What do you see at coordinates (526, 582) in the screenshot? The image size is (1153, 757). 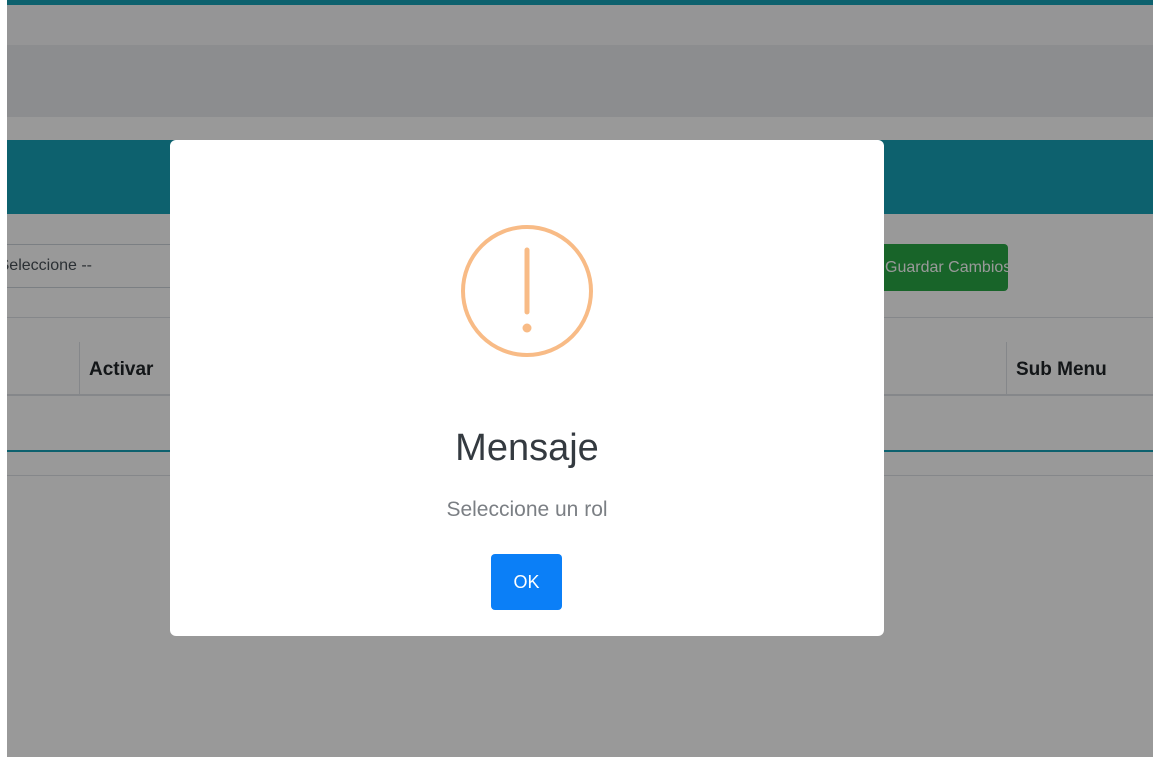 I see `ok-button: OK` at bounding box center [526, 582].